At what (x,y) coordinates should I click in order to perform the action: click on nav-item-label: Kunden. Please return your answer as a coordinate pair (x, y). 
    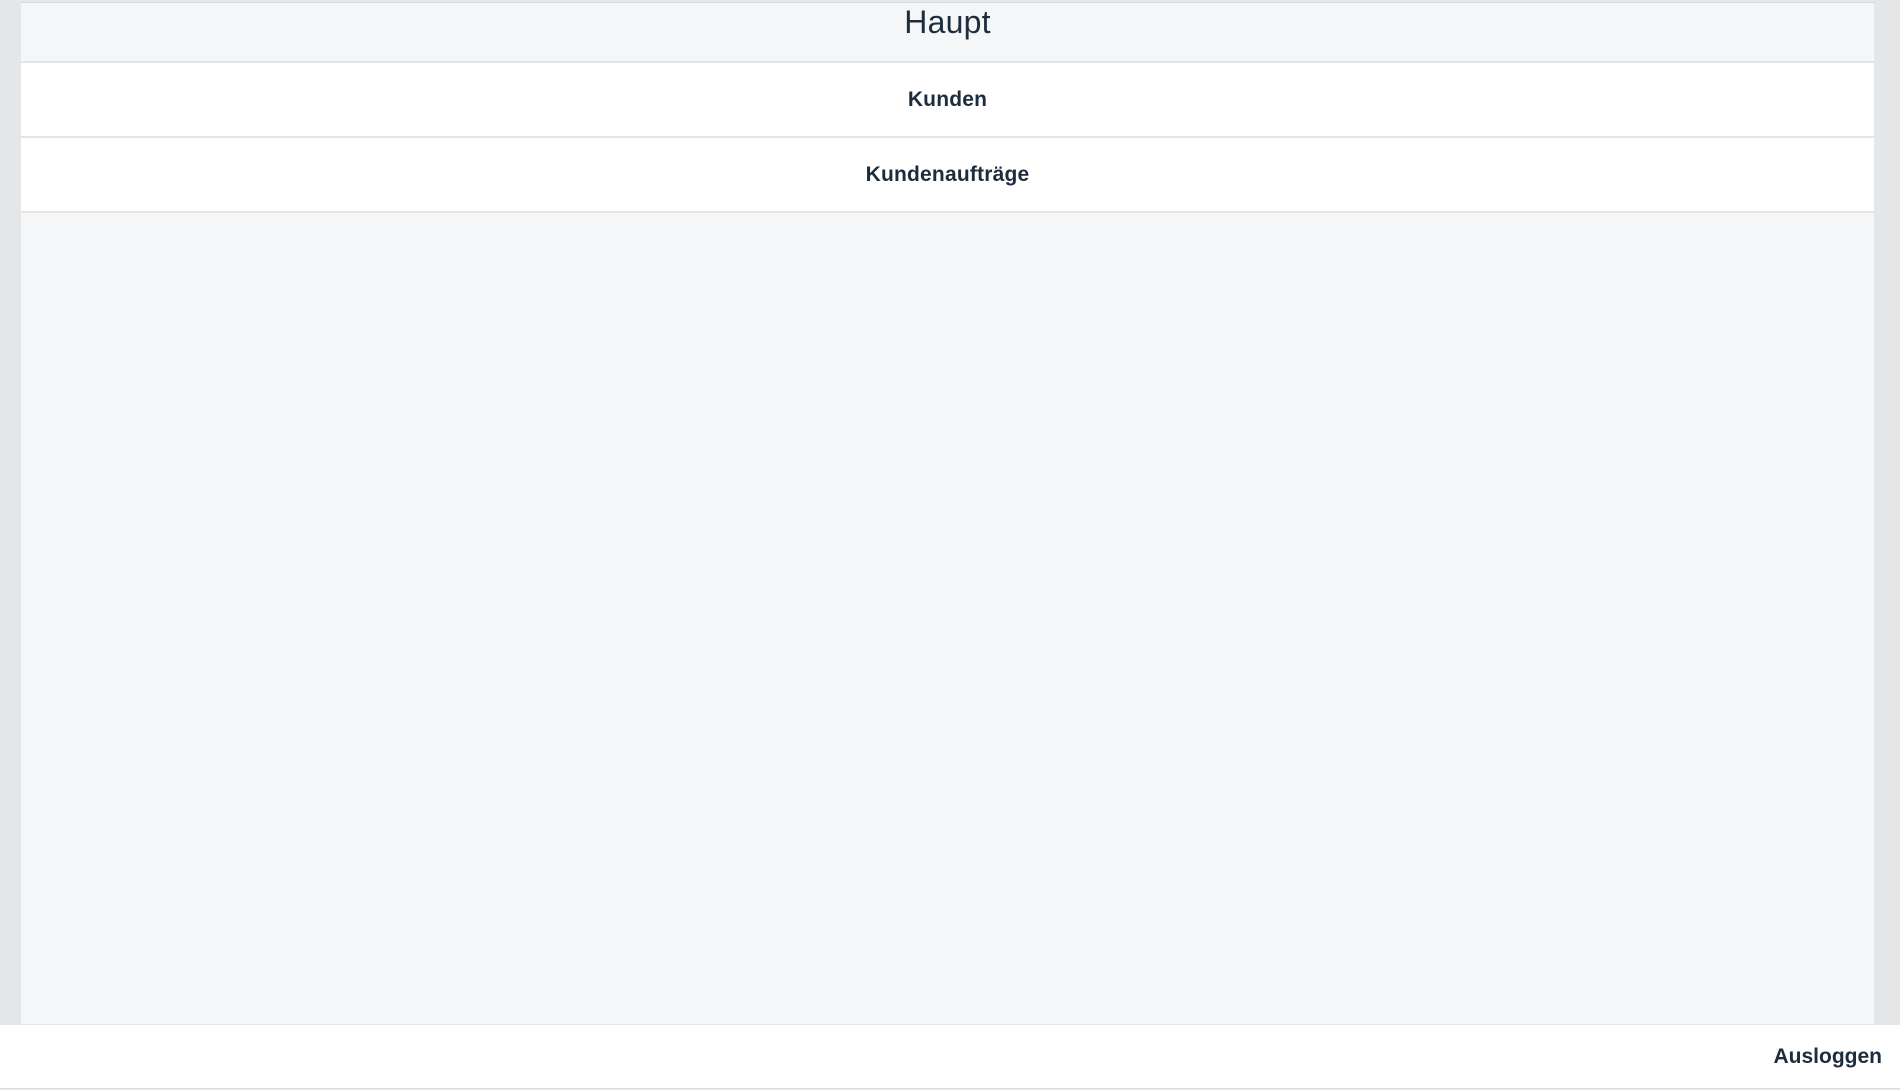
    Looking at the image, I should click on (947, 99).